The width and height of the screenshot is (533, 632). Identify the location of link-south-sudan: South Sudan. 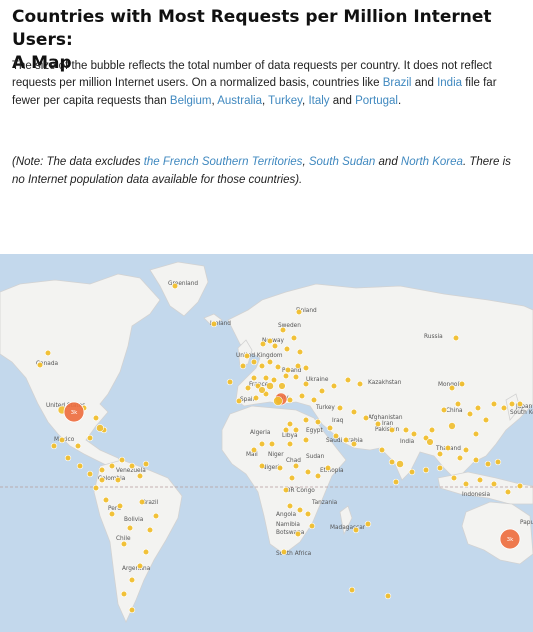
(342, 162).